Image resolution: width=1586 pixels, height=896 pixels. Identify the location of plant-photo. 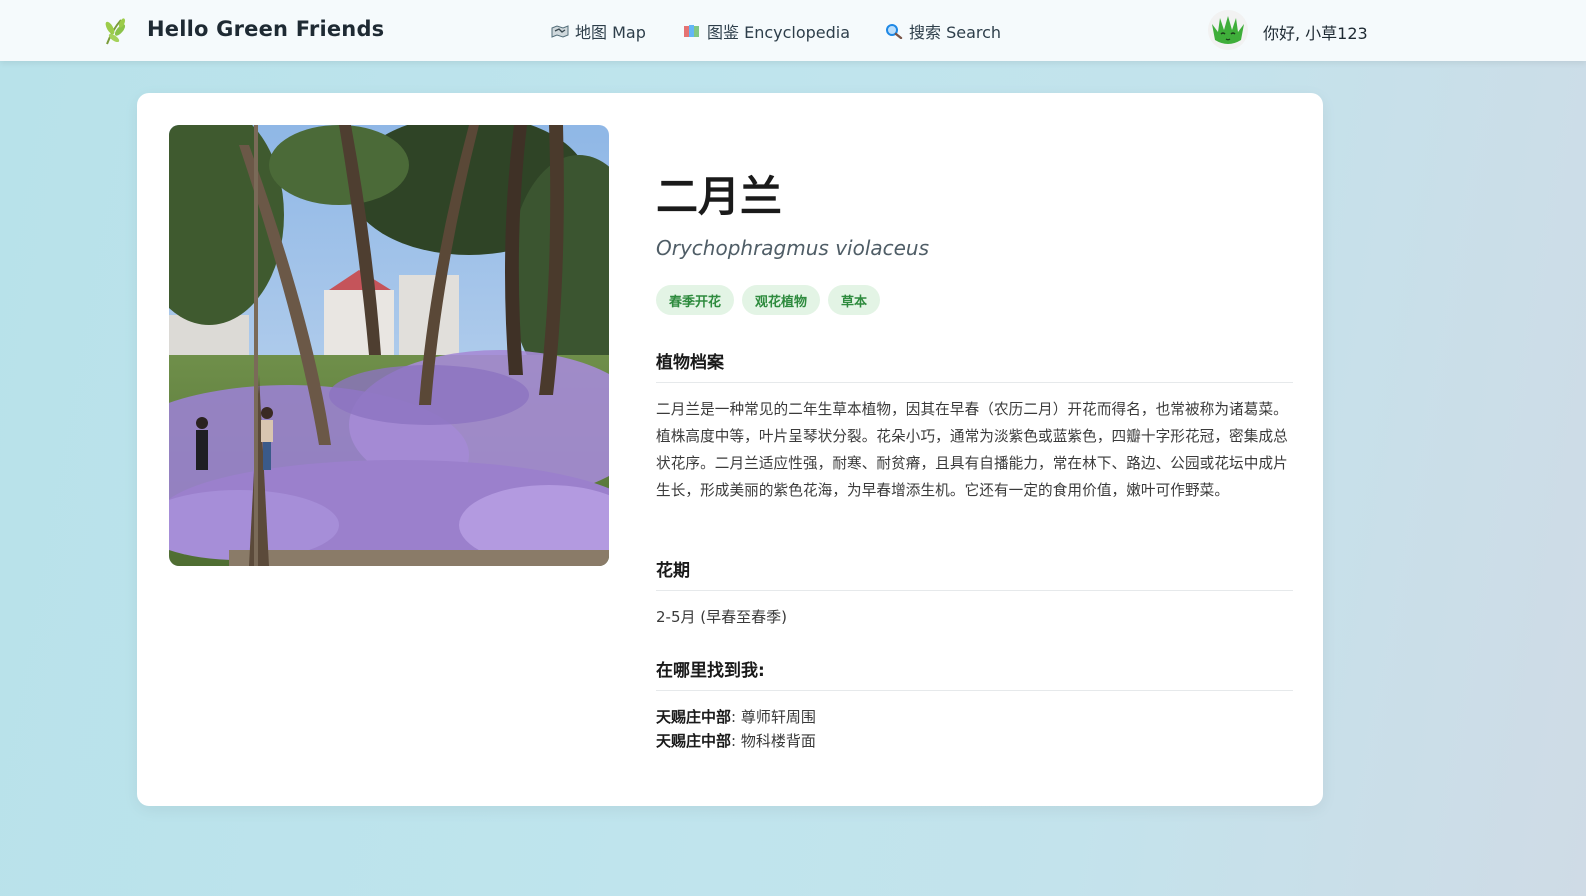
(389, 345).